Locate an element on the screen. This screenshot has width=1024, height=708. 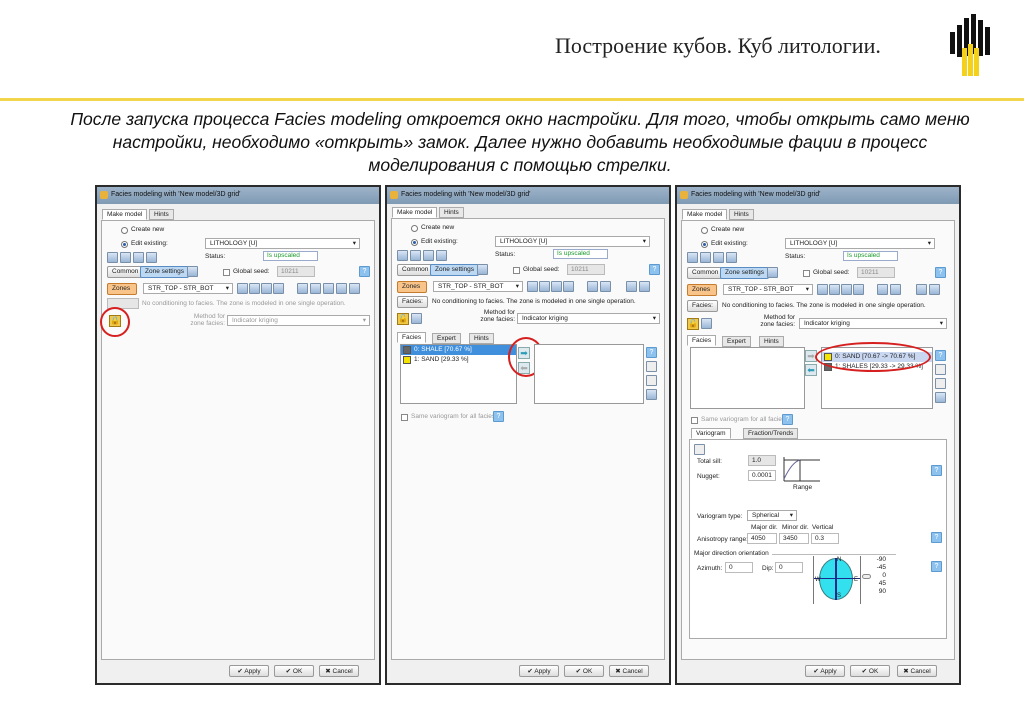
minor-range-input: 3450 is located at coordinates (794, 538).